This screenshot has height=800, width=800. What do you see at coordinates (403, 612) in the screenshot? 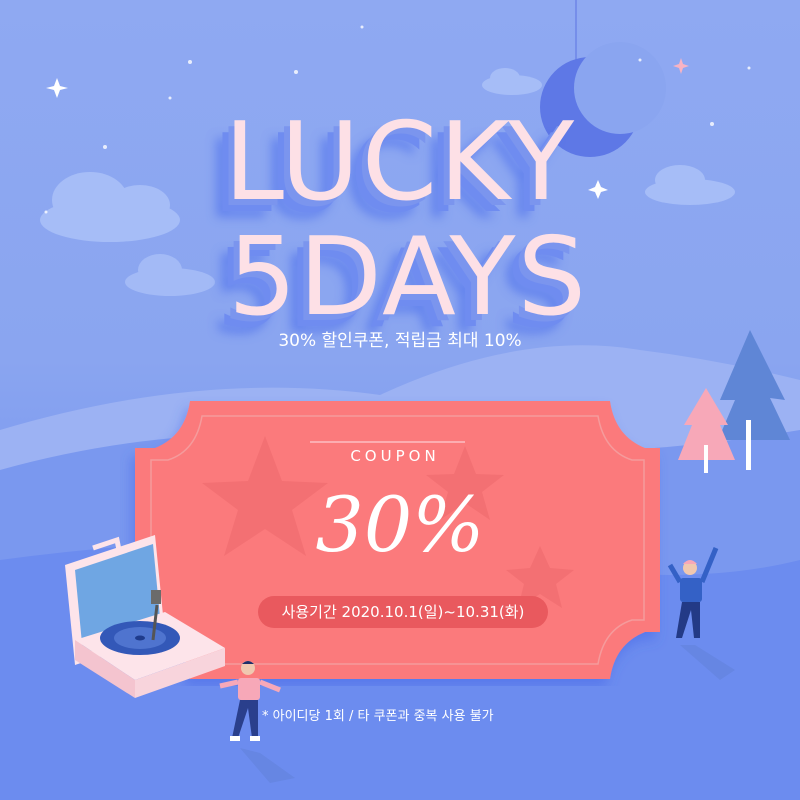
I see `coupon-period-pill: 사용기간 2020.10.1(일)~10.31(화)` at bounding box center [403, 612].